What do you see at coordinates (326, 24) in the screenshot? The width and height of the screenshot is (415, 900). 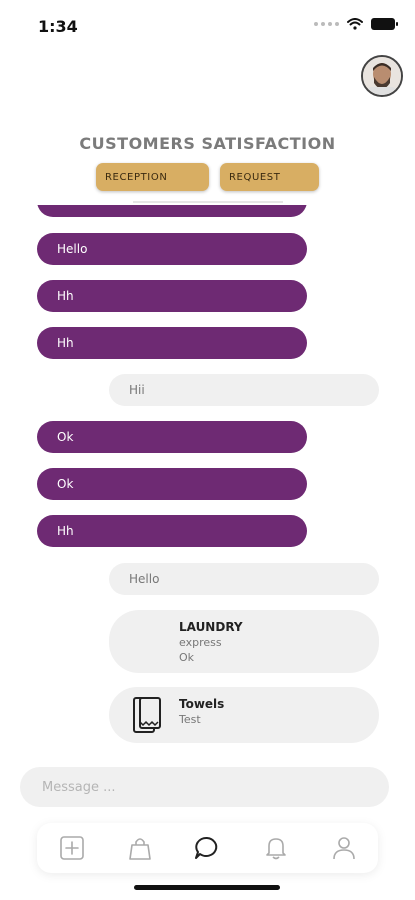 I see `cellular-signal-icon` at bounding box center [326, 24].